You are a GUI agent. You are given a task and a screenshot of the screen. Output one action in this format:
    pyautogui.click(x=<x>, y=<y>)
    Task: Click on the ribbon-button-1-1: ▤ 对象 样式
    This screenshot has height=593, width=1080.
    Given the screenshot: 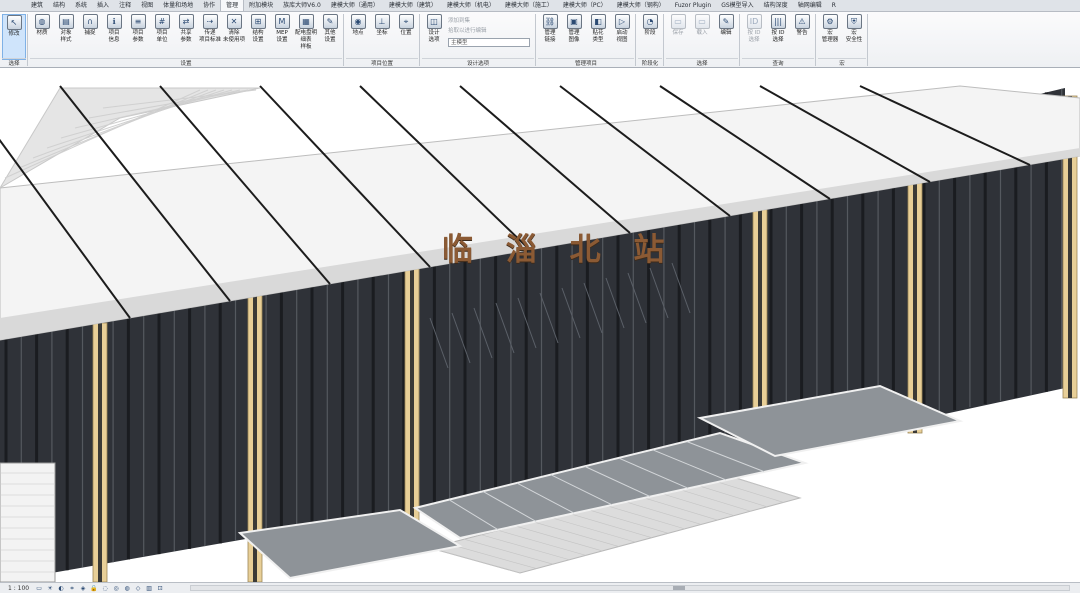 What is the action you would take?
    pyautogui.click(x=66, y=37)
    